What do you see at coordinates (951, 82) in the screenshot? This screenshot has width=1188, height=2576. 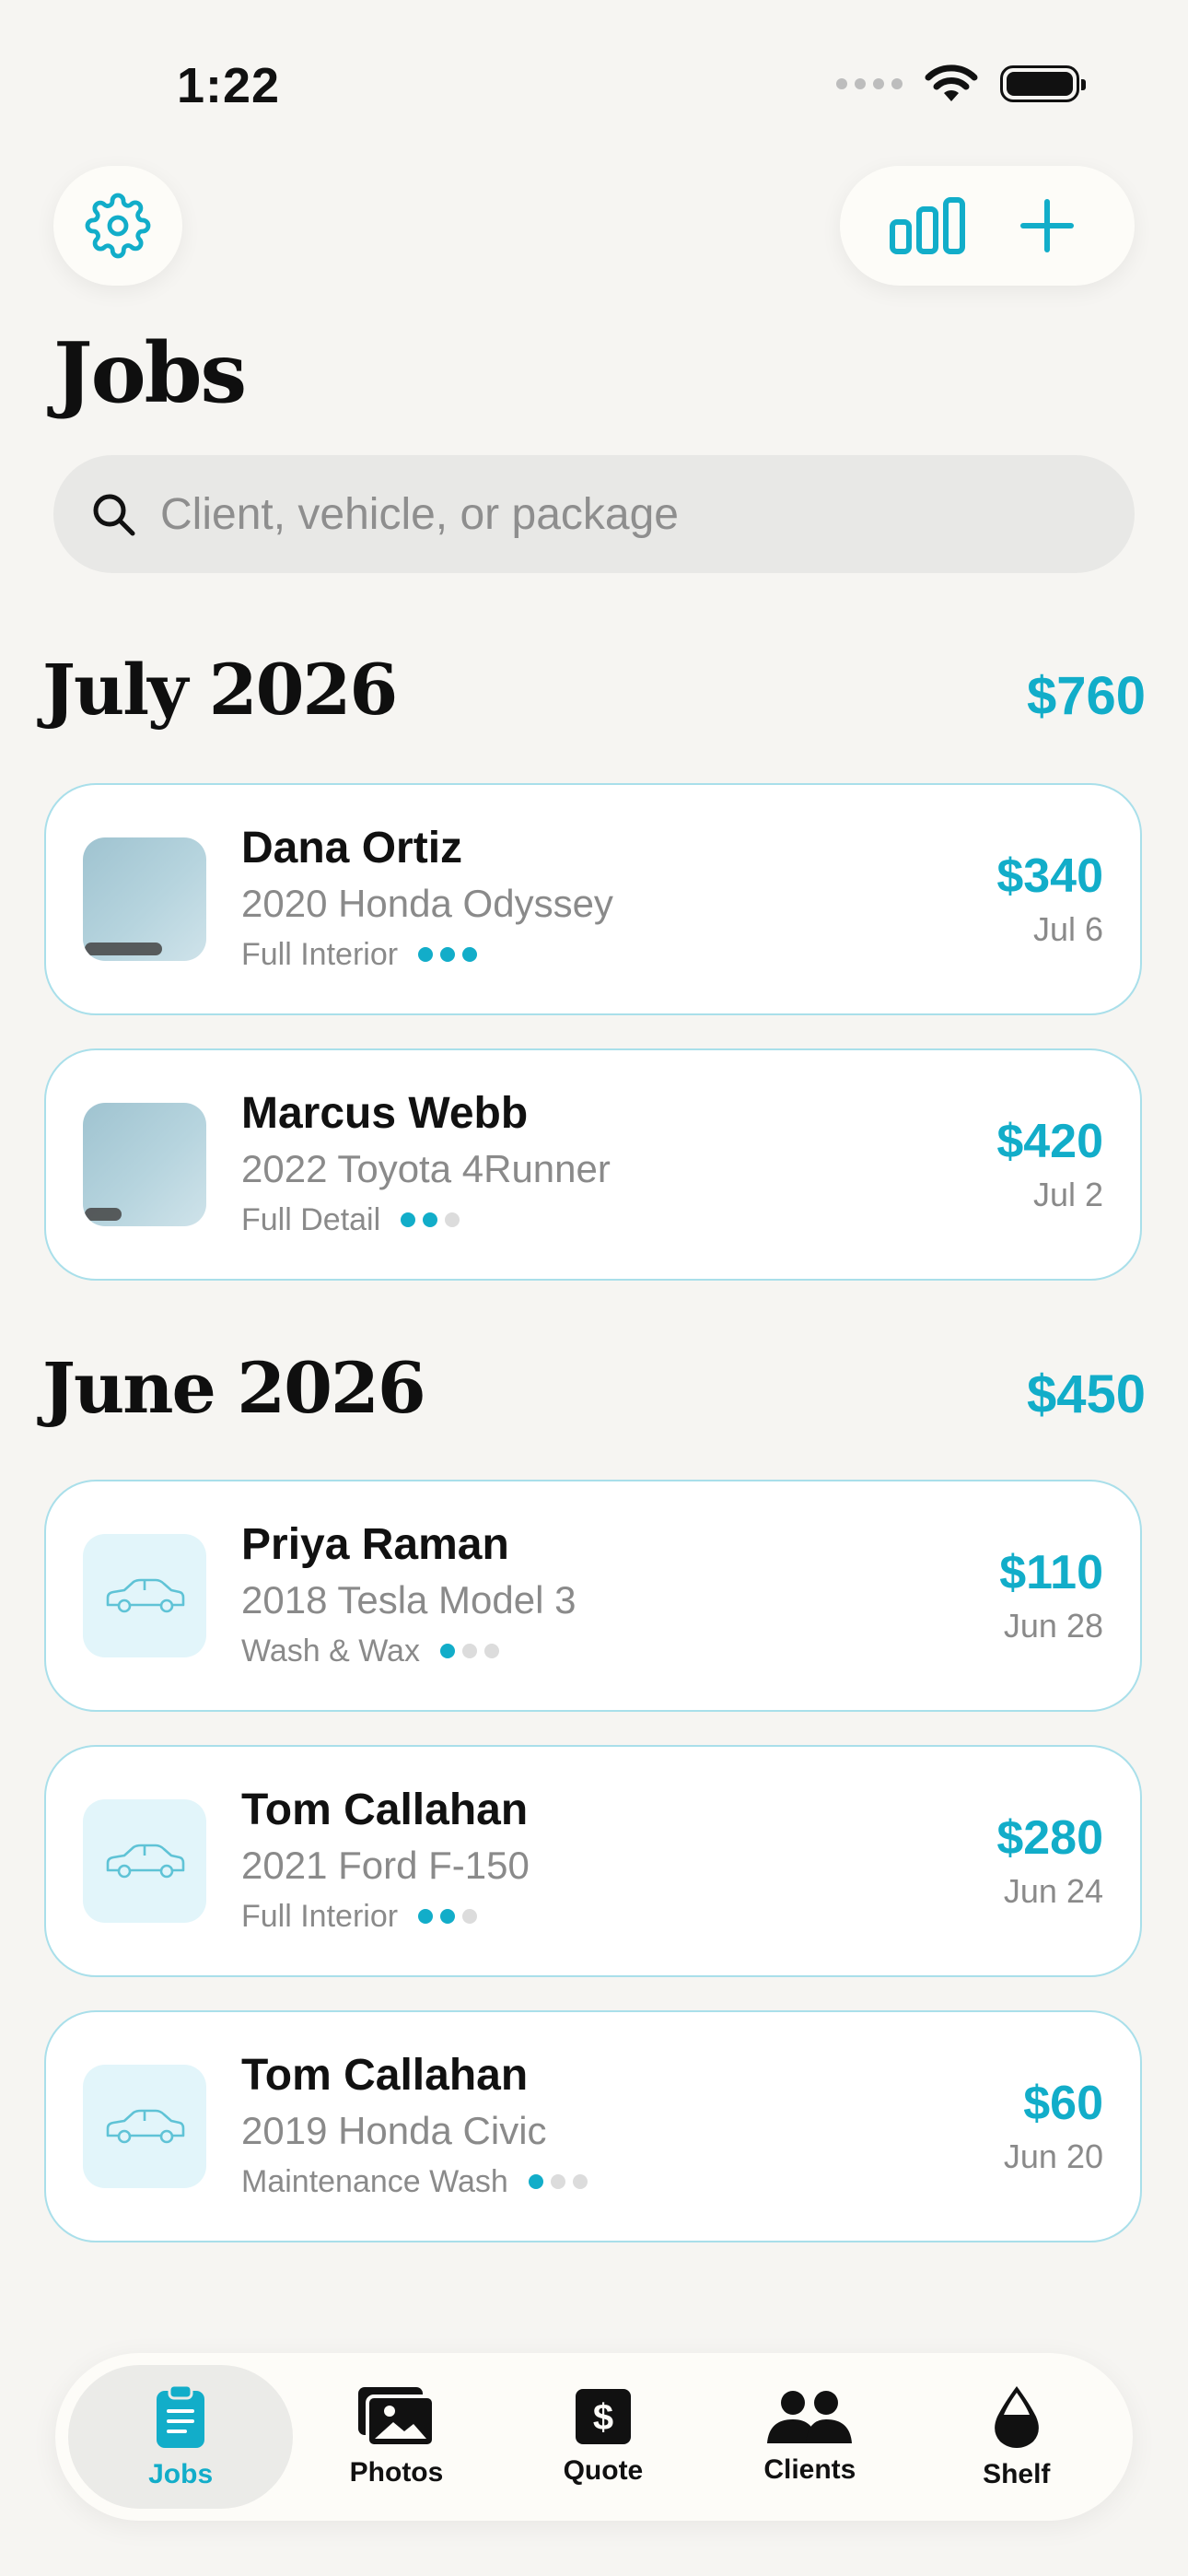 I see `wifi-icon` at bounding box center [951, 82].